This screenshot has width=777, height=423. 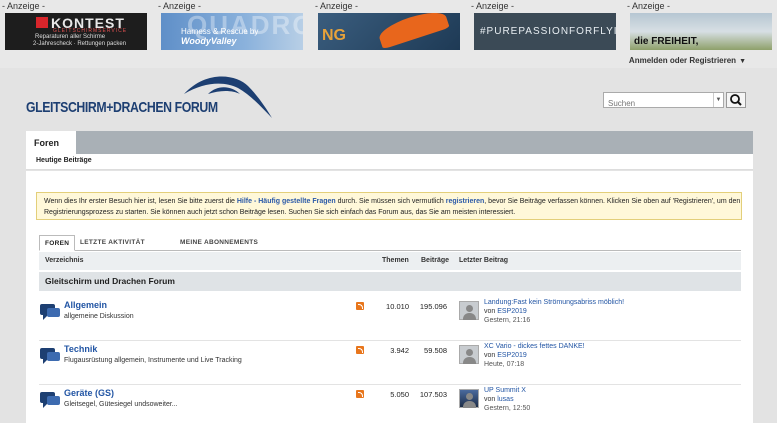 What do you see at coordinates (682, 60) in the screenshot?
I see `login-register-label: Anmelden oder Registrieren` at bounding box center [682, 60].